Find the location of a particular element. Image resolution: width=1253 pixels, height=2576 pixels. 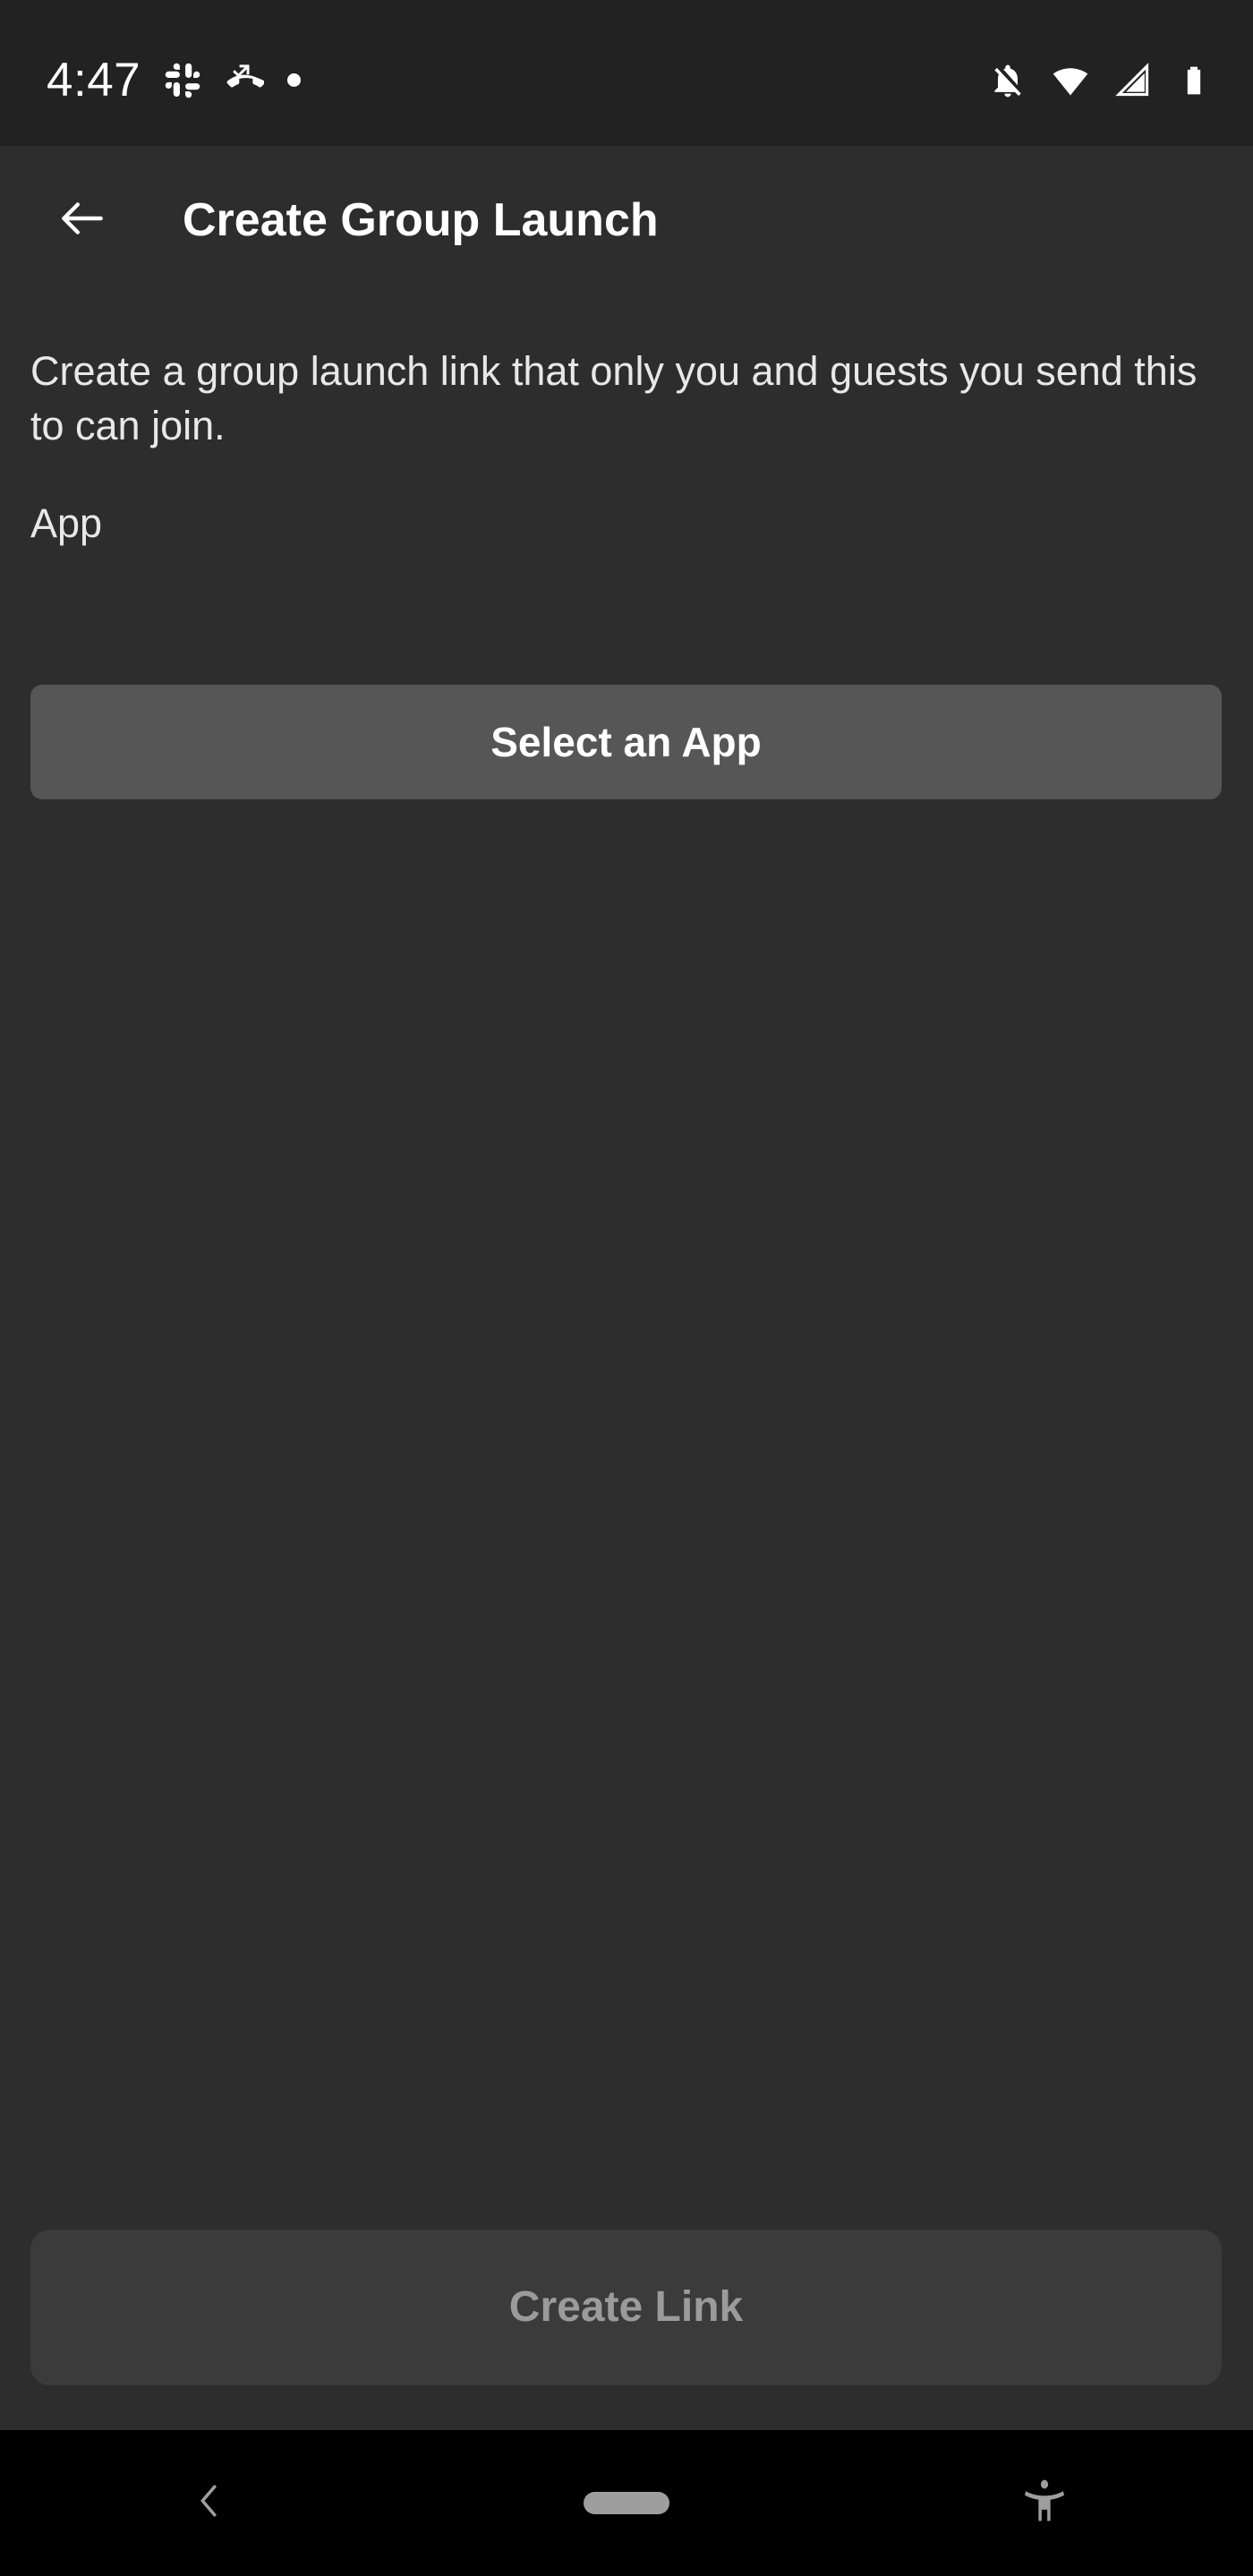

system-navigation-bar is located at coordinates (626, 2503).